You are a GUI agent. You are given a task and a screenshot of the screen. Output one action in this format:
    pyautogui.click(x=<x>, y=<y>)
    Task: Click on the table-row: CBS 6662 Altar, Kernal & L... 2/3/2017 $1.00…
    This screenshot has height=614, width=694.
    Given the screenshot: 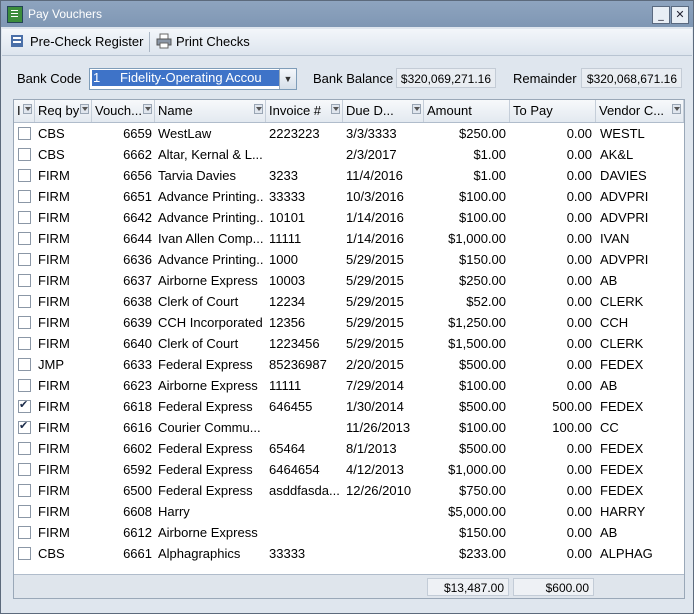 What is the action you would take?
    pyautogui.click(x=349, y=154)
    